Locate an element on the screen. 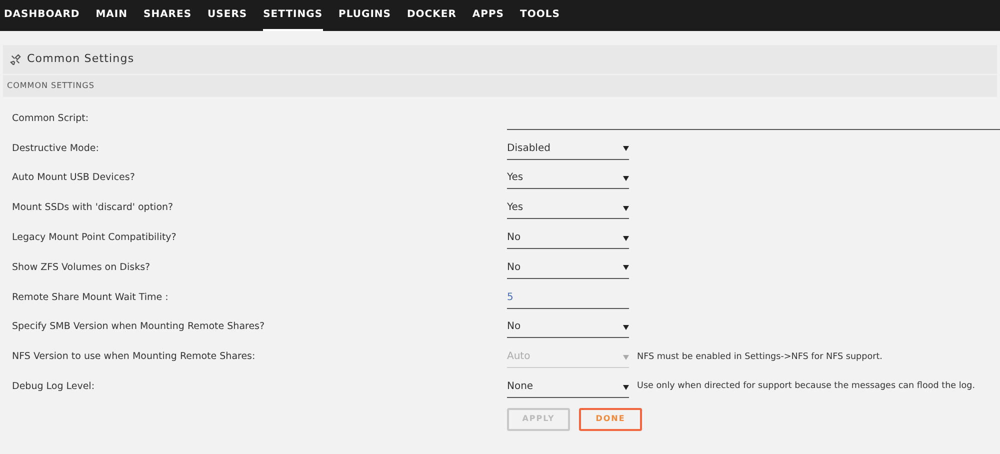 The image size is (1000, 454). panel-title: Common Settings is located at coordinates (80, 59).